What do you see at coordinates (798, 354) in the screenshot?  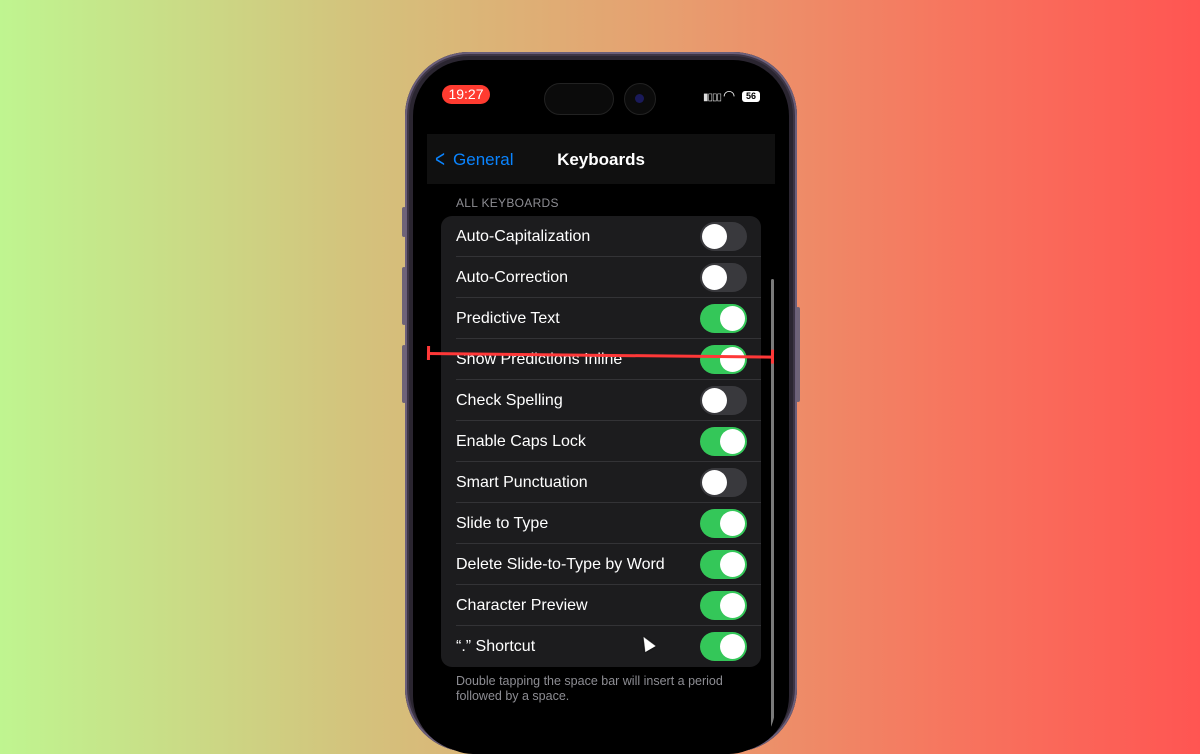 I see `side-button` at bounding box center [798, 354].